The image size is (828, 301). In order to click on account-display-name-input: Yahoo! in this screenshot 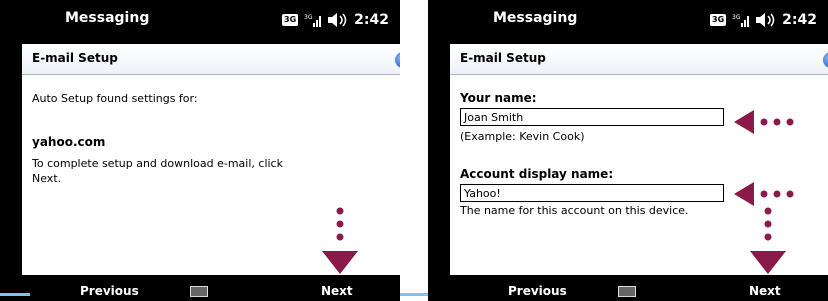, I will do `click(592, 193)`.